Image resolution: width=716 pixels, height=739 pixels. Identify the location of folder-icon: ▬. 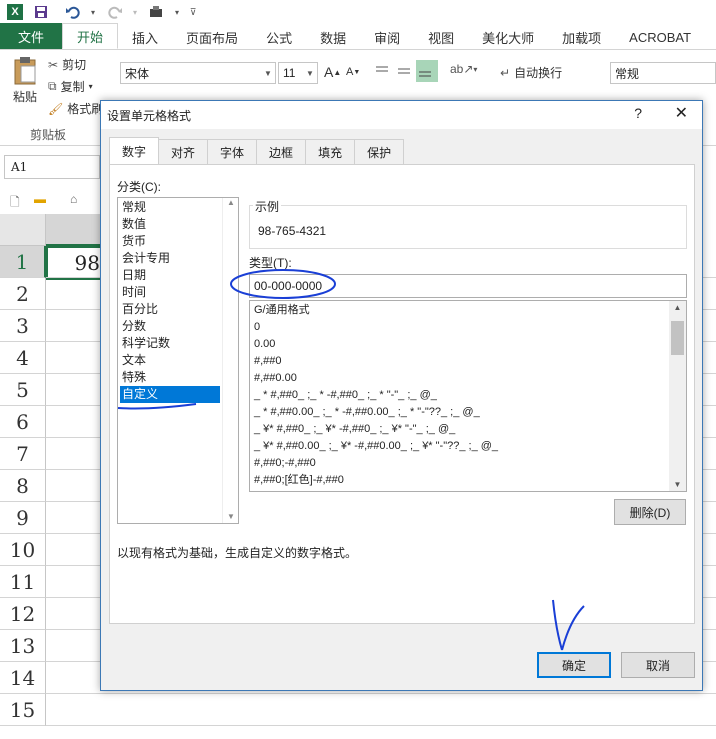
(40, 199).